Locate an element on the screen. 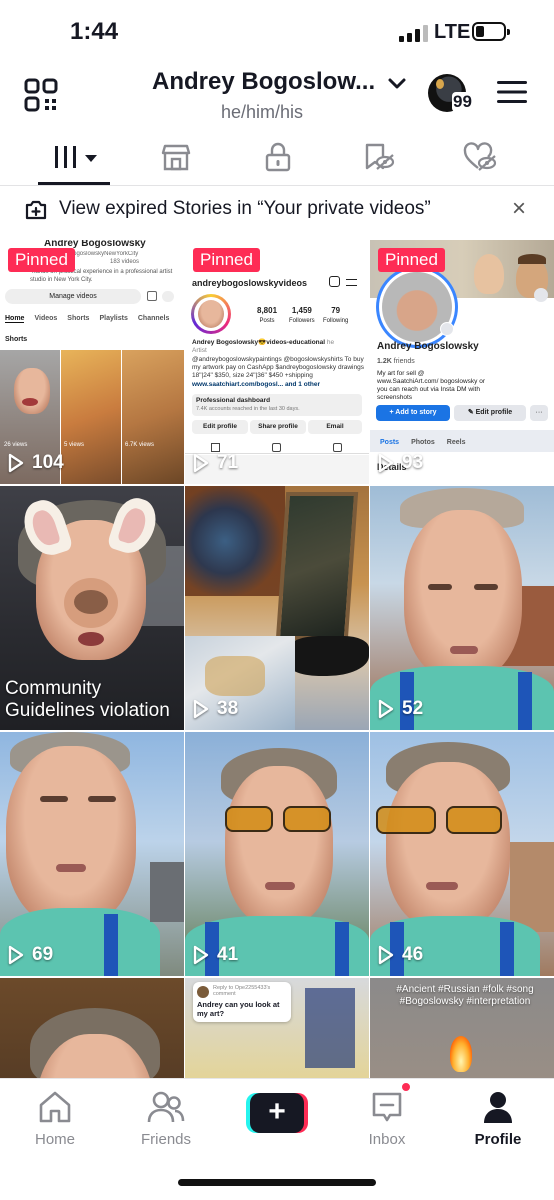  nav-friends: Friends is located at coordinates (166, 1118).